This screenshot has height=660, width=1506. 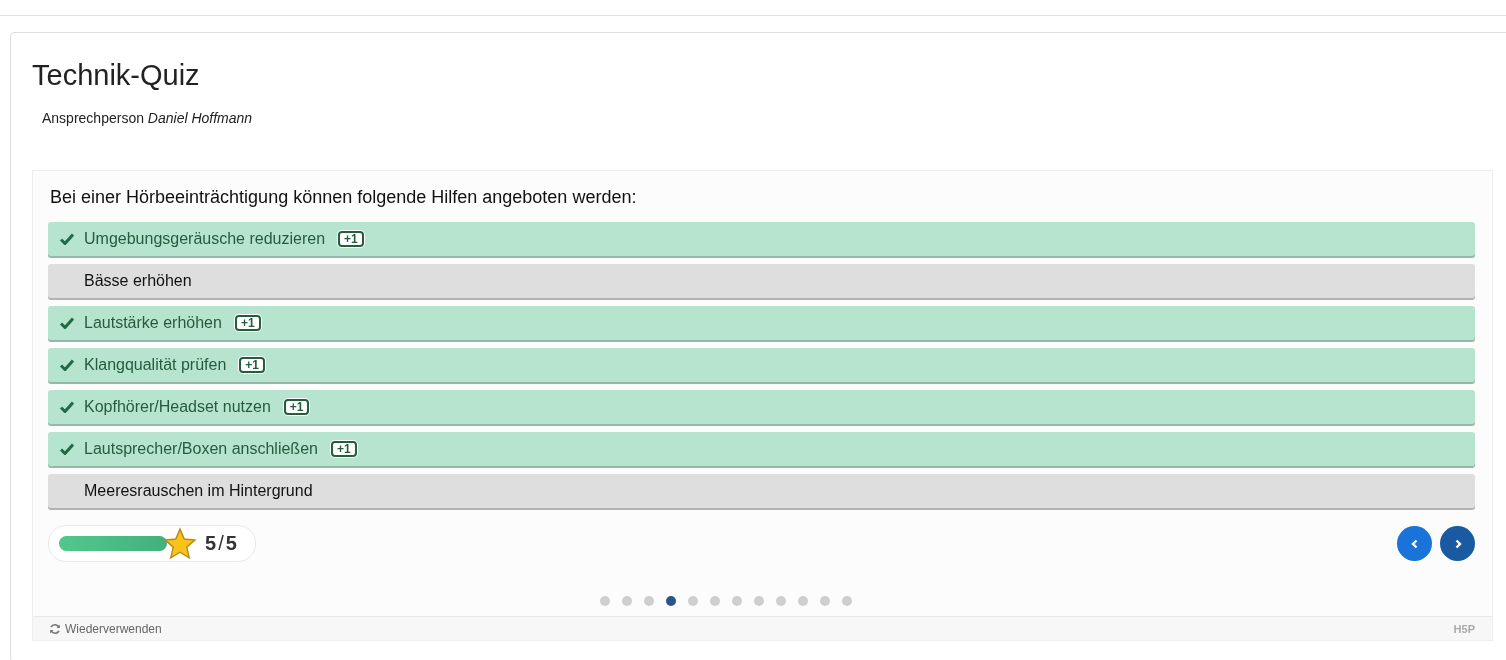 I want to click on next-button, so click(x=1457, y=543).